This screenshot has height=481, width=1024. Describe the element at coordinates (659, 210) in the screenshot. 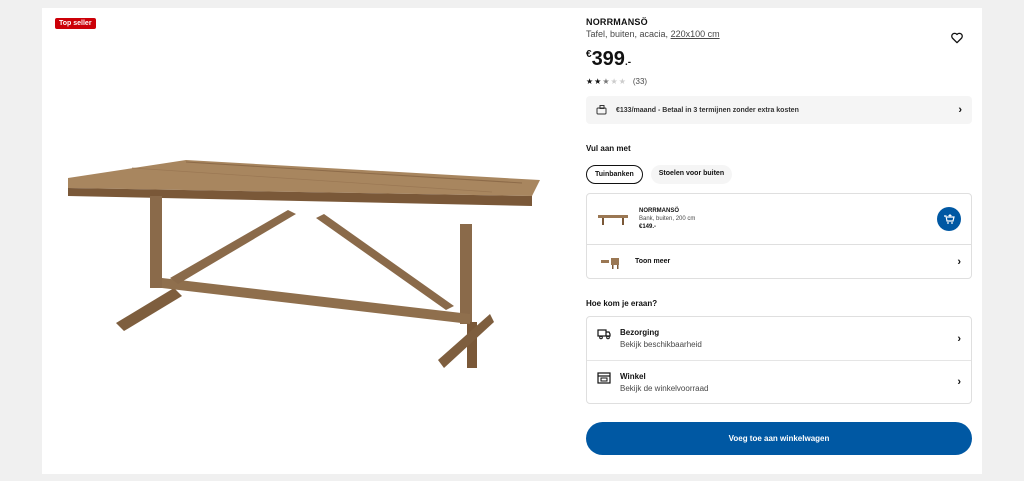

I see `recommended-name: NORRMANSÖ` at that location.